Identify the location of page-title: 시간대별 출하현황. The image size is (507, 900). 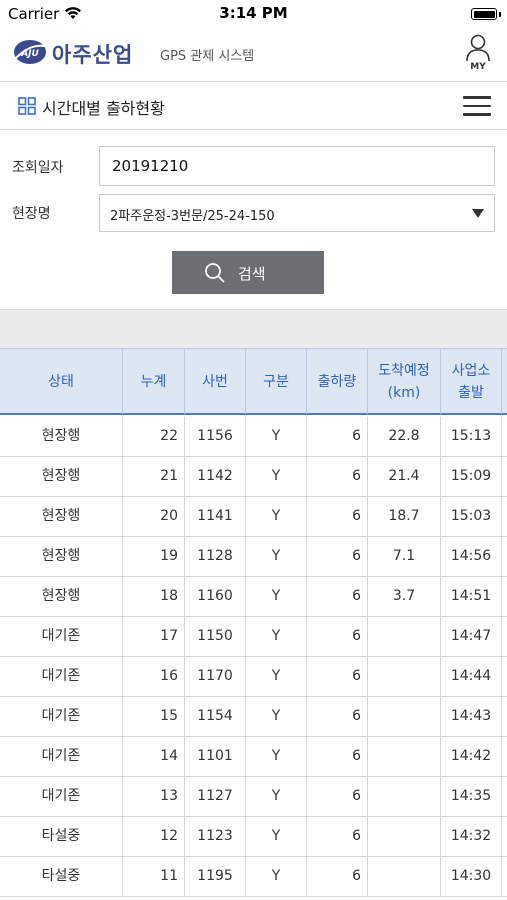
(103, 108).